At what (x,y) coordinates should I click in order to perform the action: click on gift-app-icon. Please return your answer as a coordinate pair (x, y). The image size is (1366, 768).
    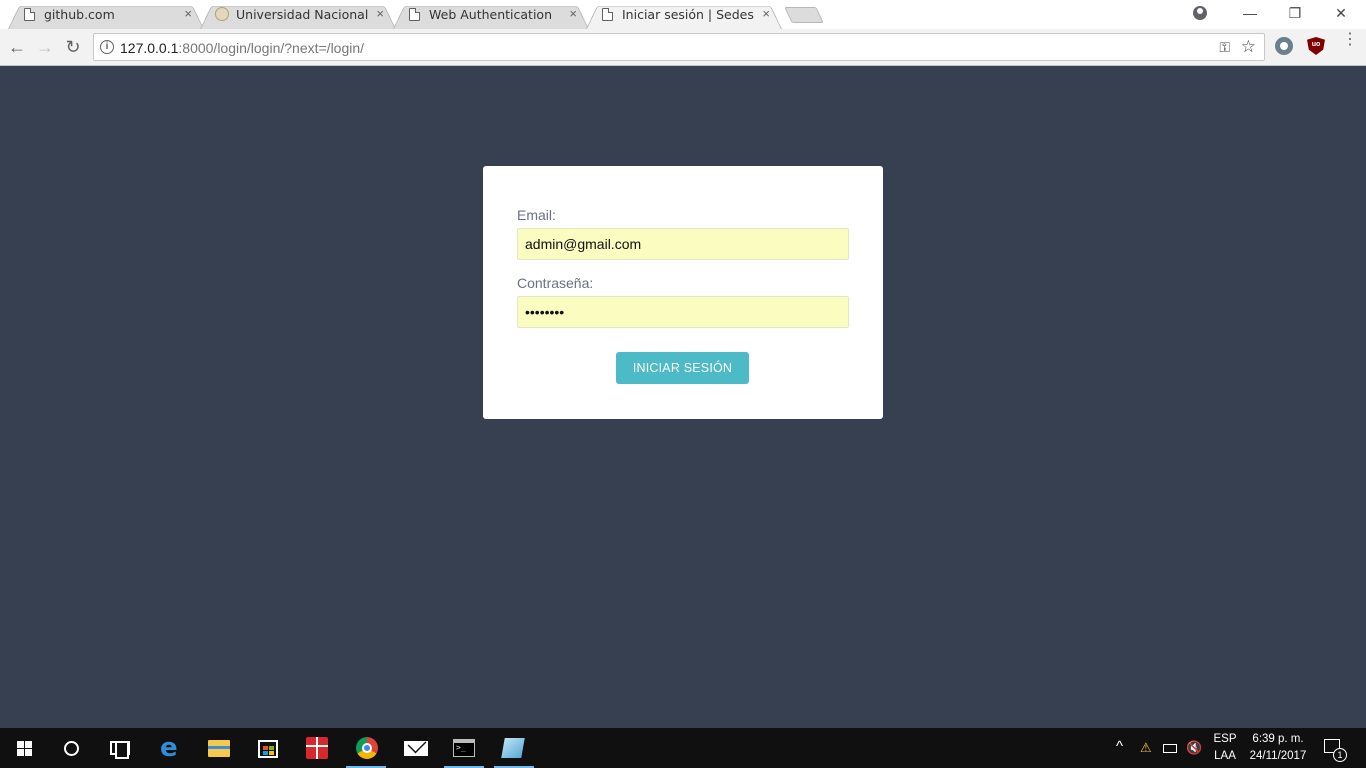
    Looking at the image, I should click on (317, 748).